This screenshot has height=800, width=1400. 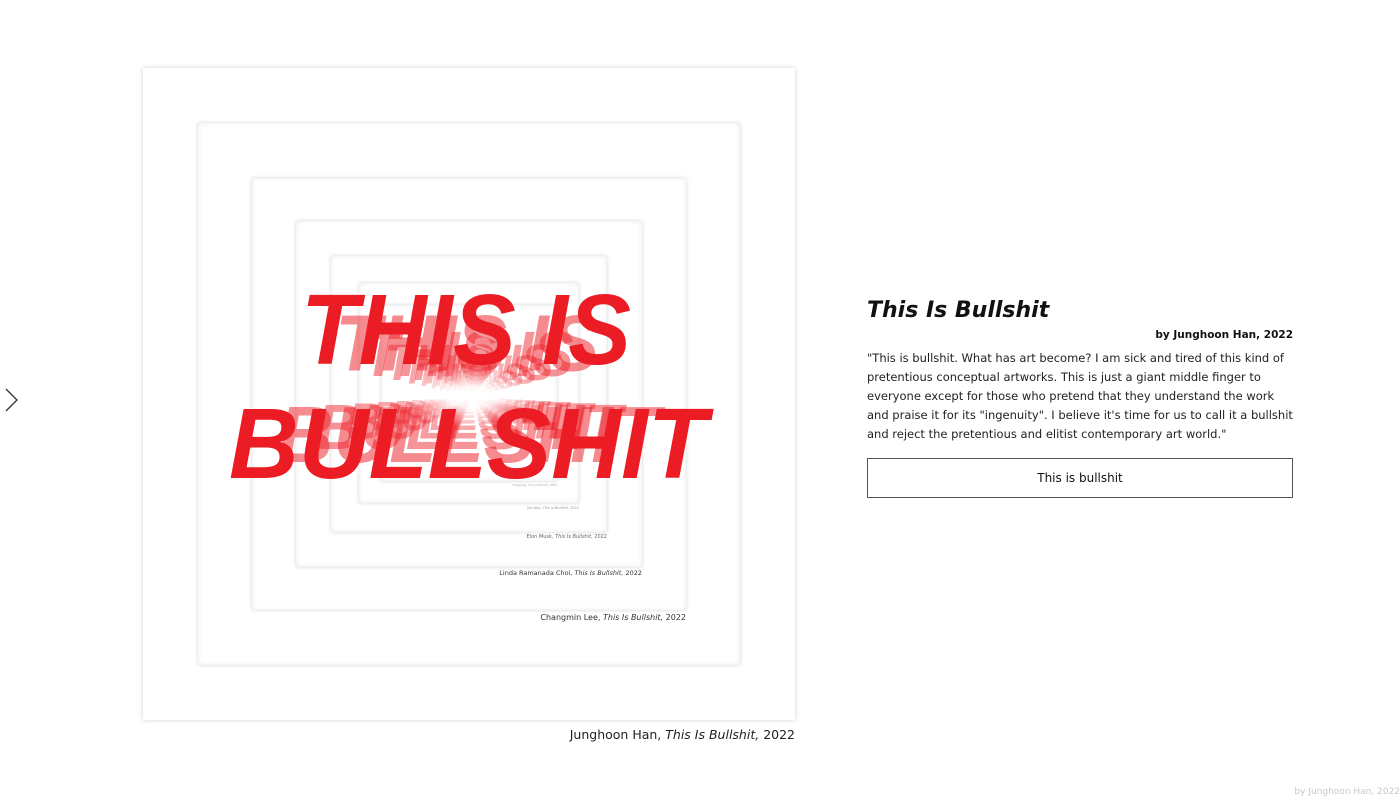 I want to click on headline-line-2: BULLSHIT, so click(x=472, y=444).